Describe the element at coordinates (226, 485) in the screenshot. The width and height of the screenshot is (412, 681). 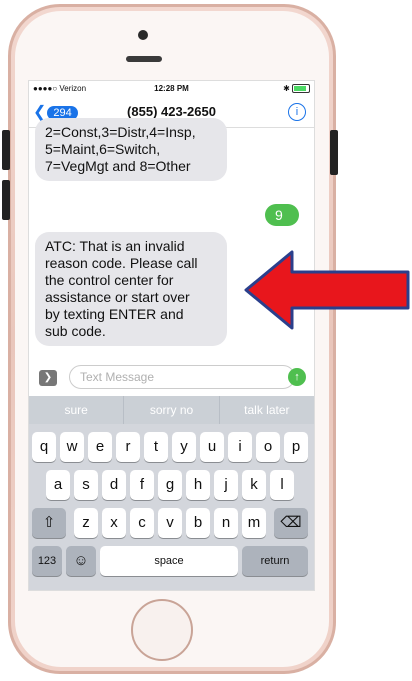
I see `key-j: j` at that location.